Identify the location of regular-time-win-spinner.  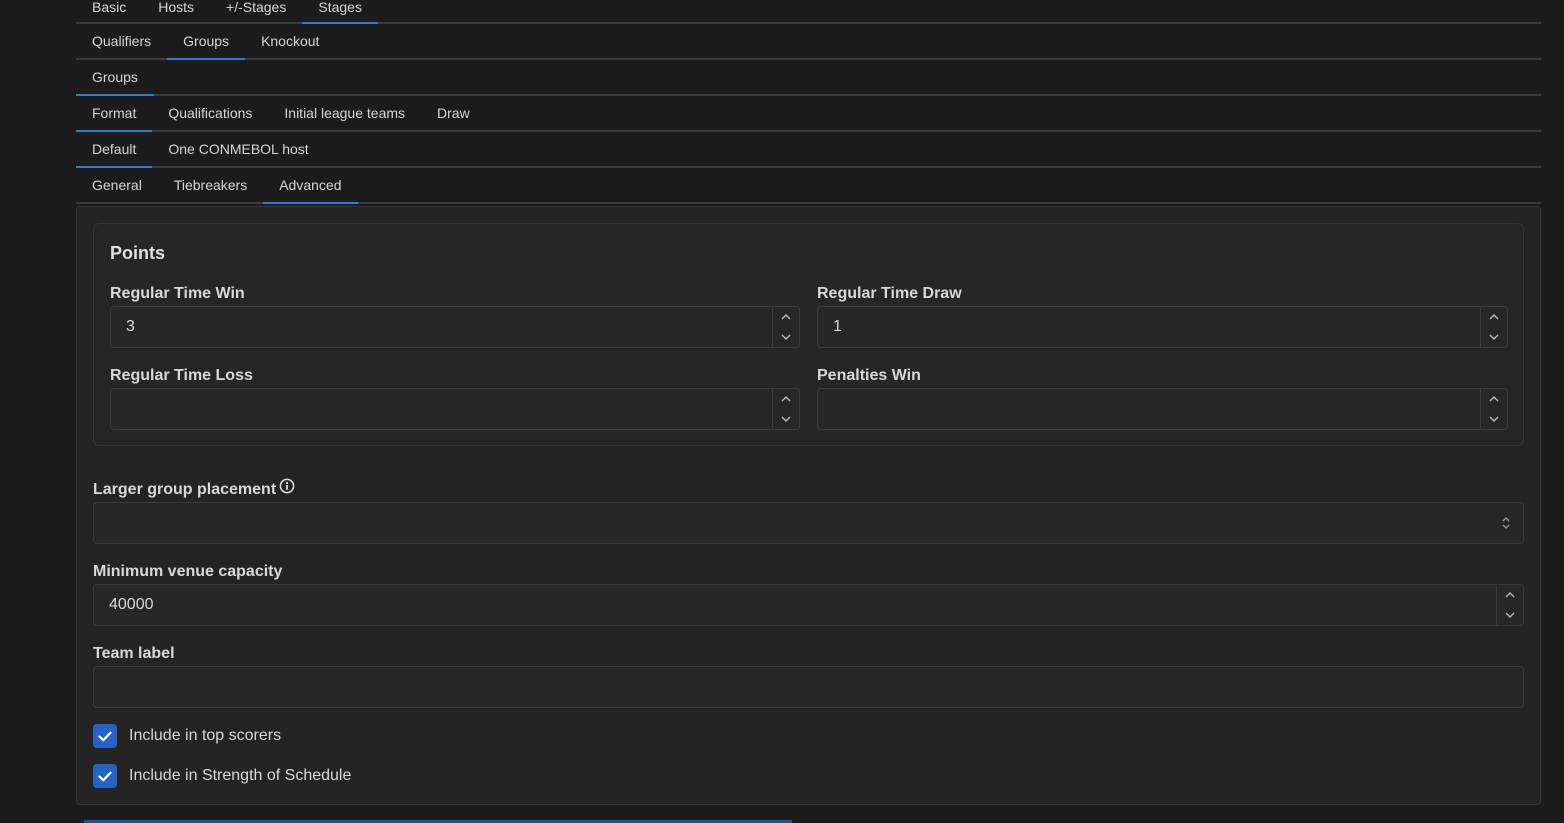
(785, 327).